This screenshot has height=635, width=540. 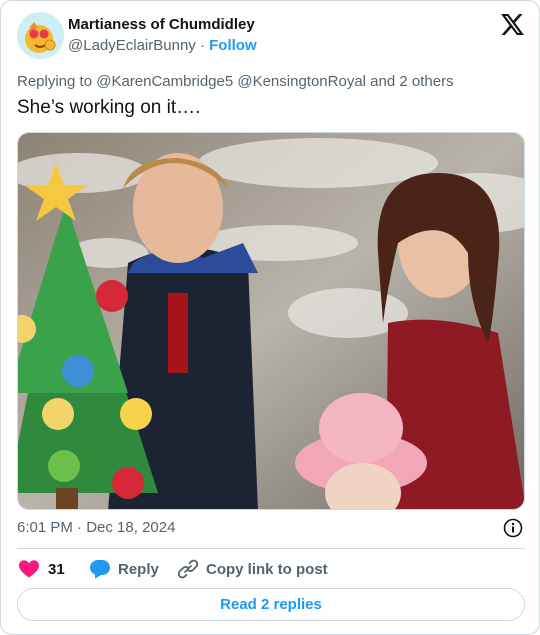 I want to click on avatar, so click(x=40, y=35).